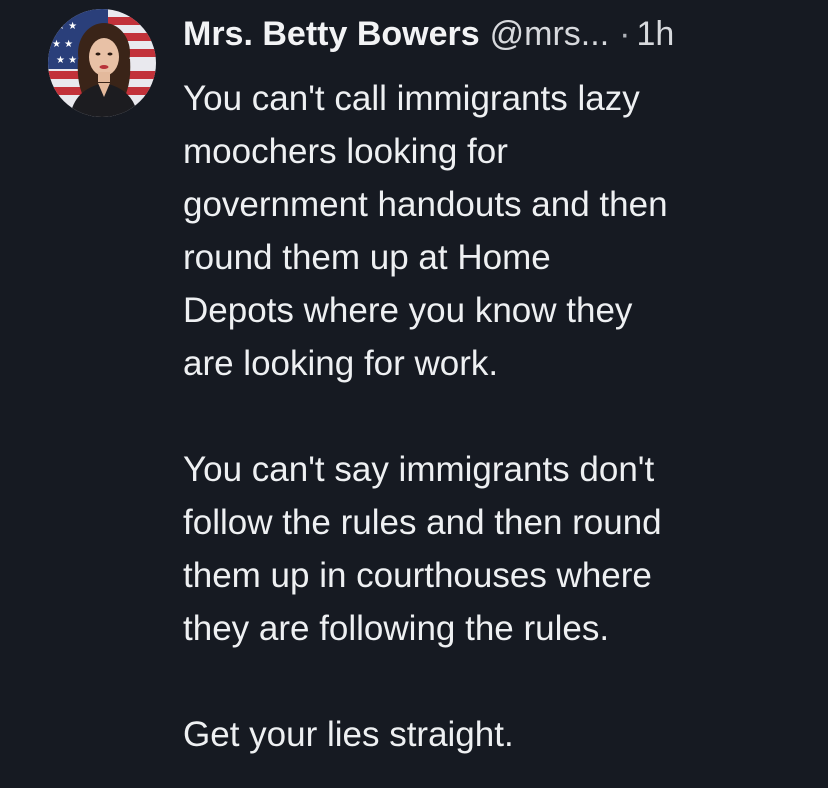 The height and width of the screenshot is (788, 828). Describe the element at coordinates (422, 522) in the screenshot. I see `post-text-line: follow the rules and then round` at that location.